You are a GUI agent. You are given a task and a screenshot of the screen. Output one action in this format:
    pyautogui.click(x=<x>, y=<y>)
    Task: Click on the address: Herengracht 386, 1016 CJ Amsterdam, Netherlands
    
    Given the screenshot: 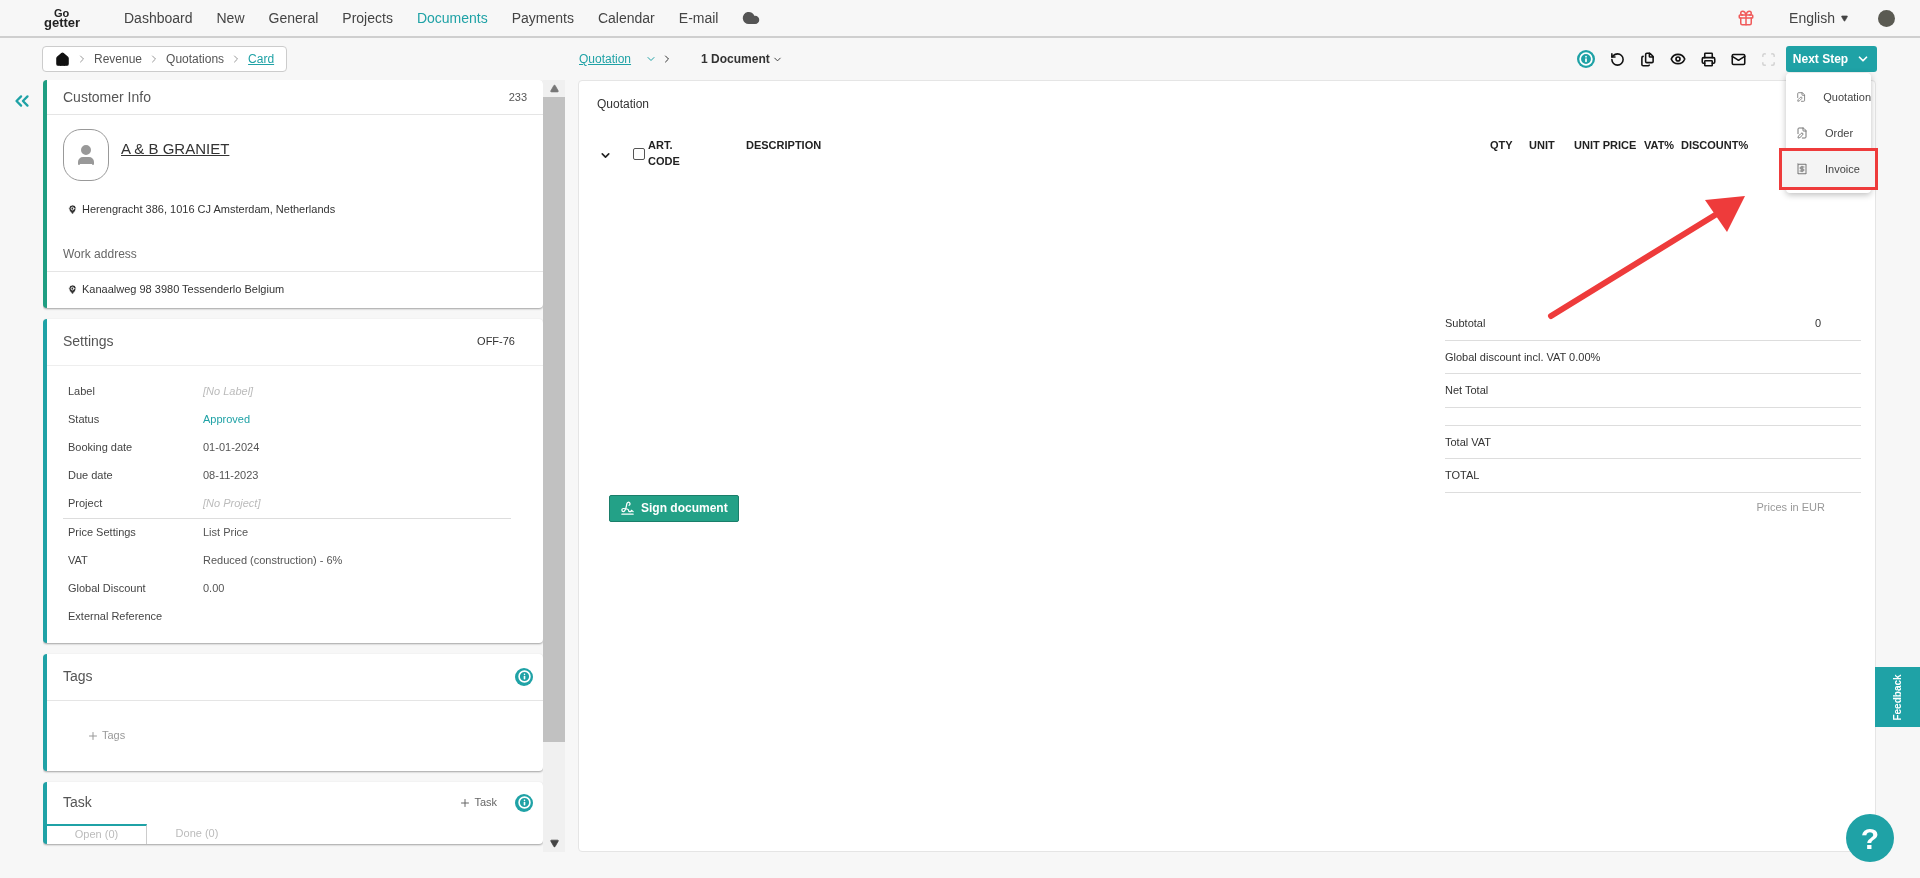 What is the action you would take?
    pyautogui.click(x=209, y=209)
    